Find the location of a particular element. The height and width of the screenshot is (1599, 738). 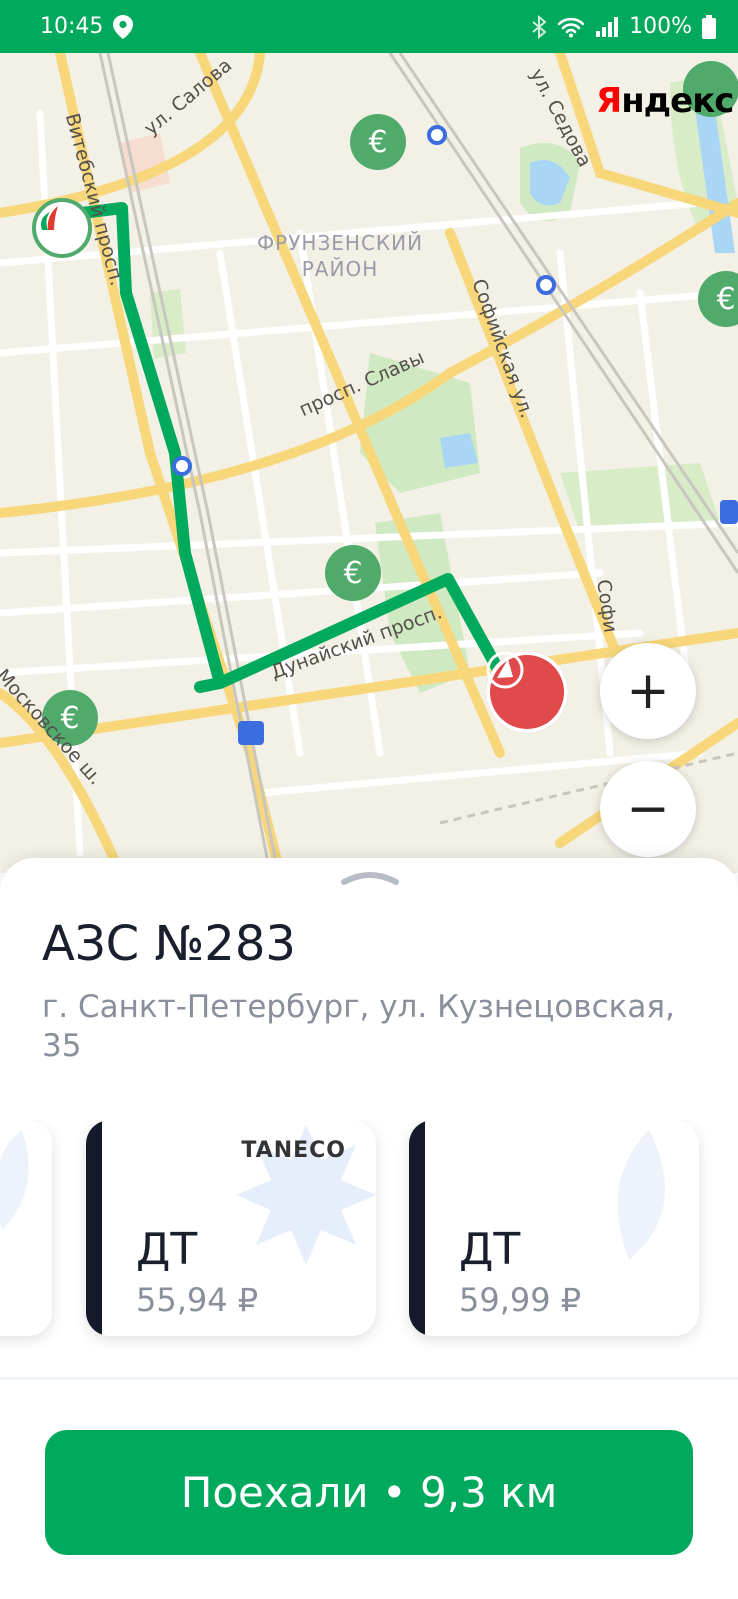

district-label: ФРУНЗЕНСКИЙ РАЙОН is located at coordinates (340, 256).